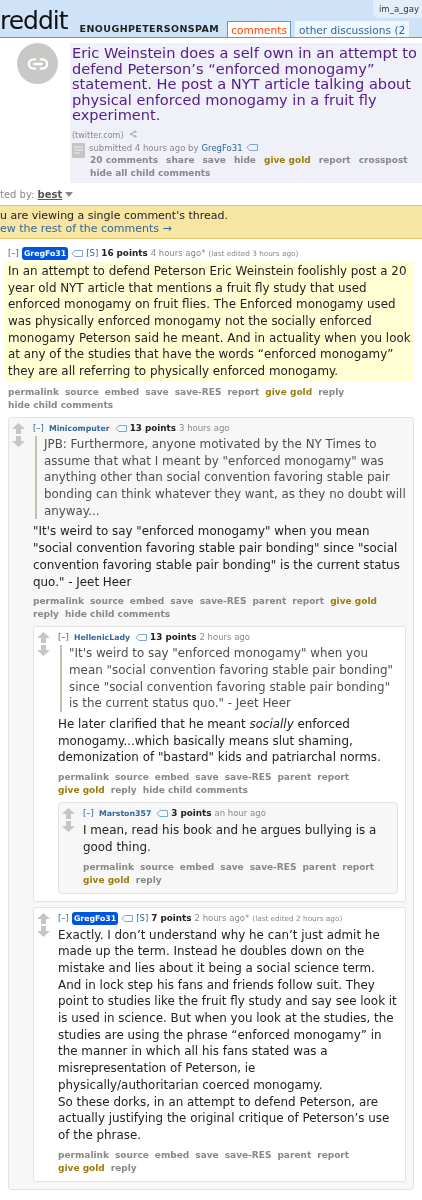 The height and width of the screenshot is (1200, 422). Describe the element at coordinates (98, 135) in the screenshot. I see `post-domain: (twitter.com)` at that location.